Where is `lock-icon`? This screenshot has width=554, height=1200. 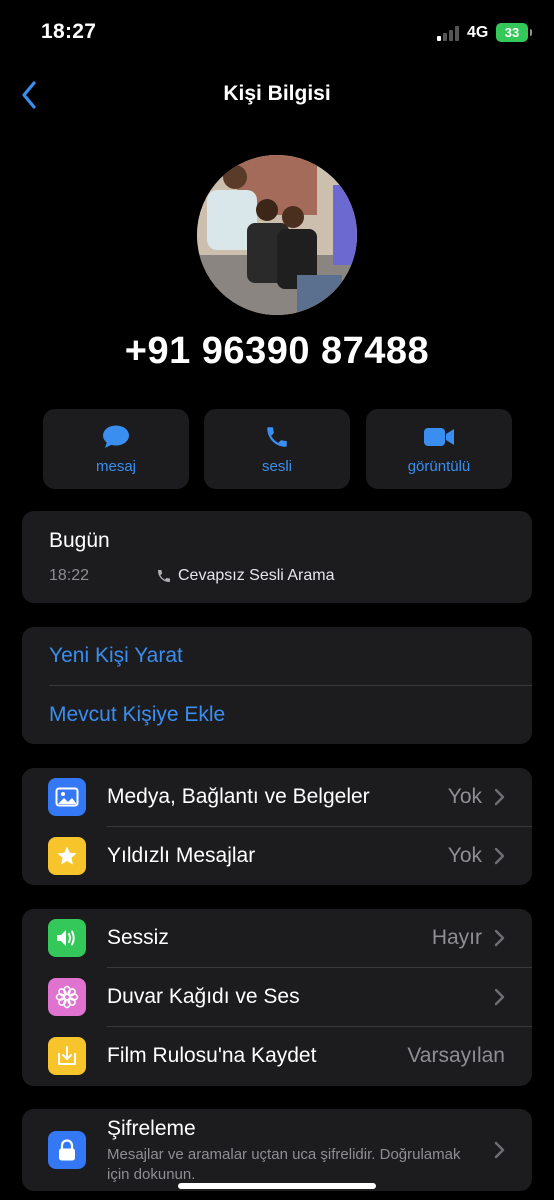 lock-icon is located at coordinates (67, 1150).